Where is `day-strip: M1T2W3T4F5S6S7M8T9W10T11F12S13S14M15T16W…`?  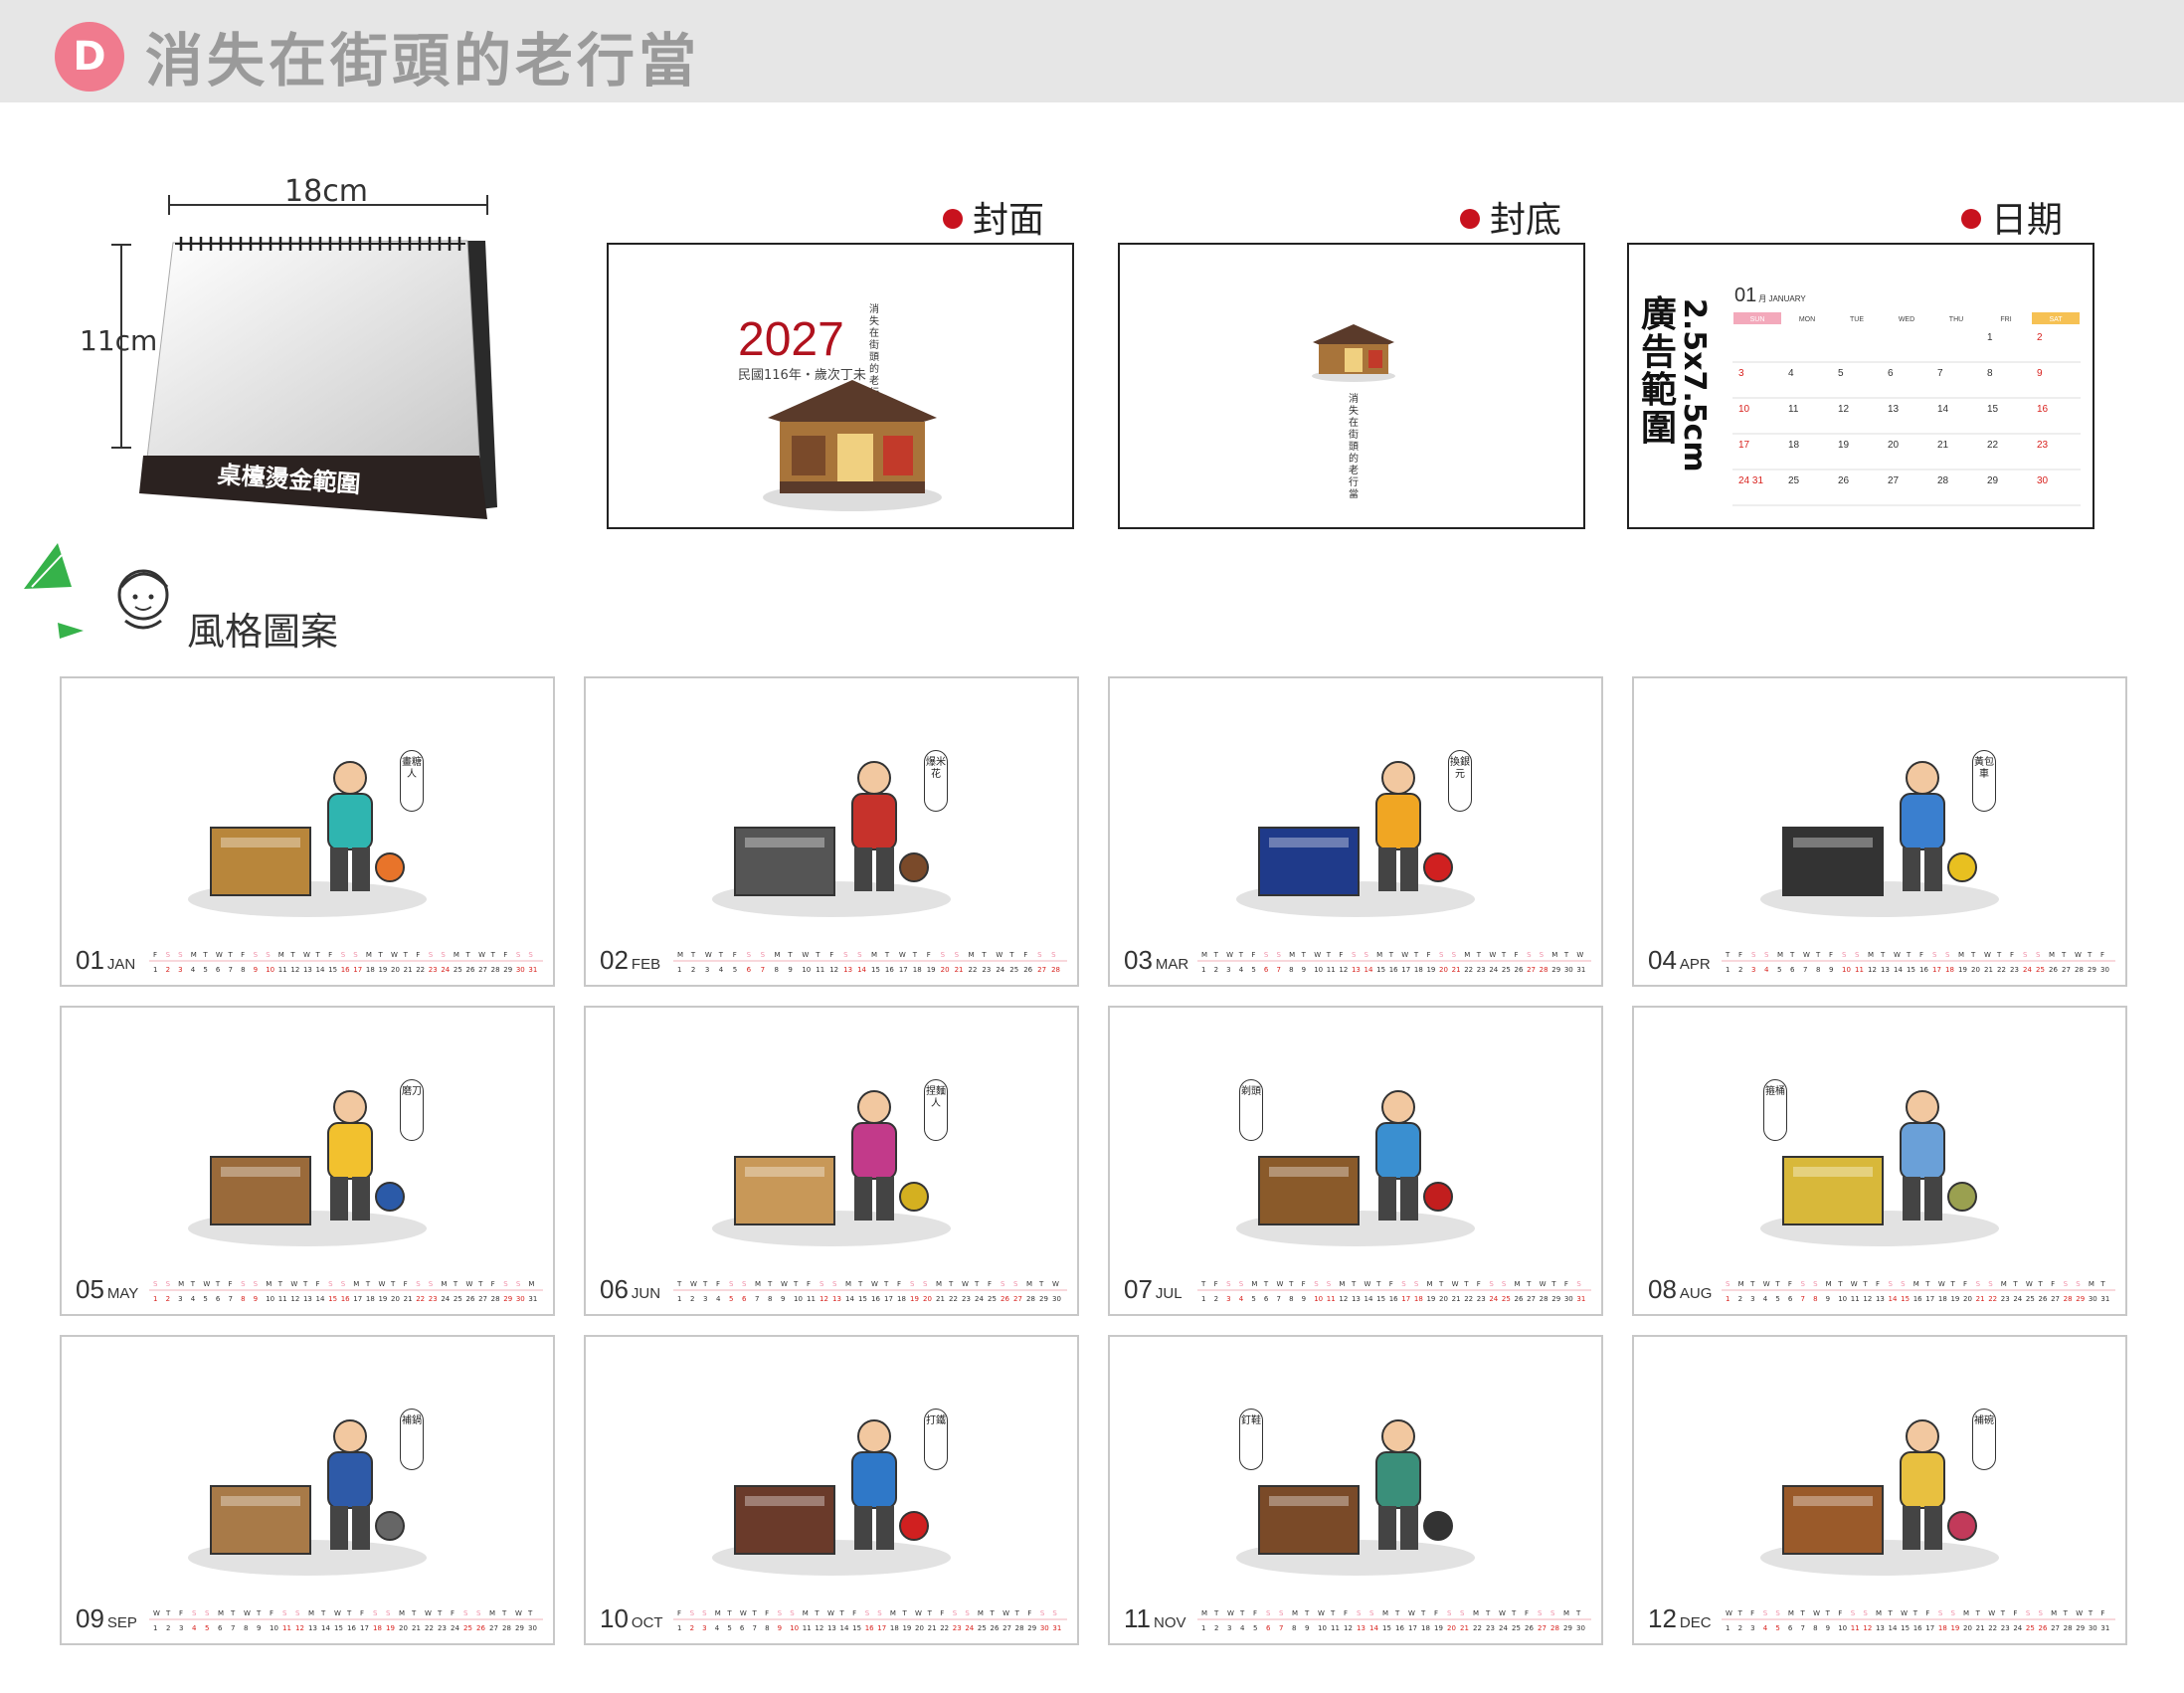 day-strip: M1T2W3T4F5S6S7M8T9W10T11F12S13S14M15T16W… is located at coordinates (1394, 1620).